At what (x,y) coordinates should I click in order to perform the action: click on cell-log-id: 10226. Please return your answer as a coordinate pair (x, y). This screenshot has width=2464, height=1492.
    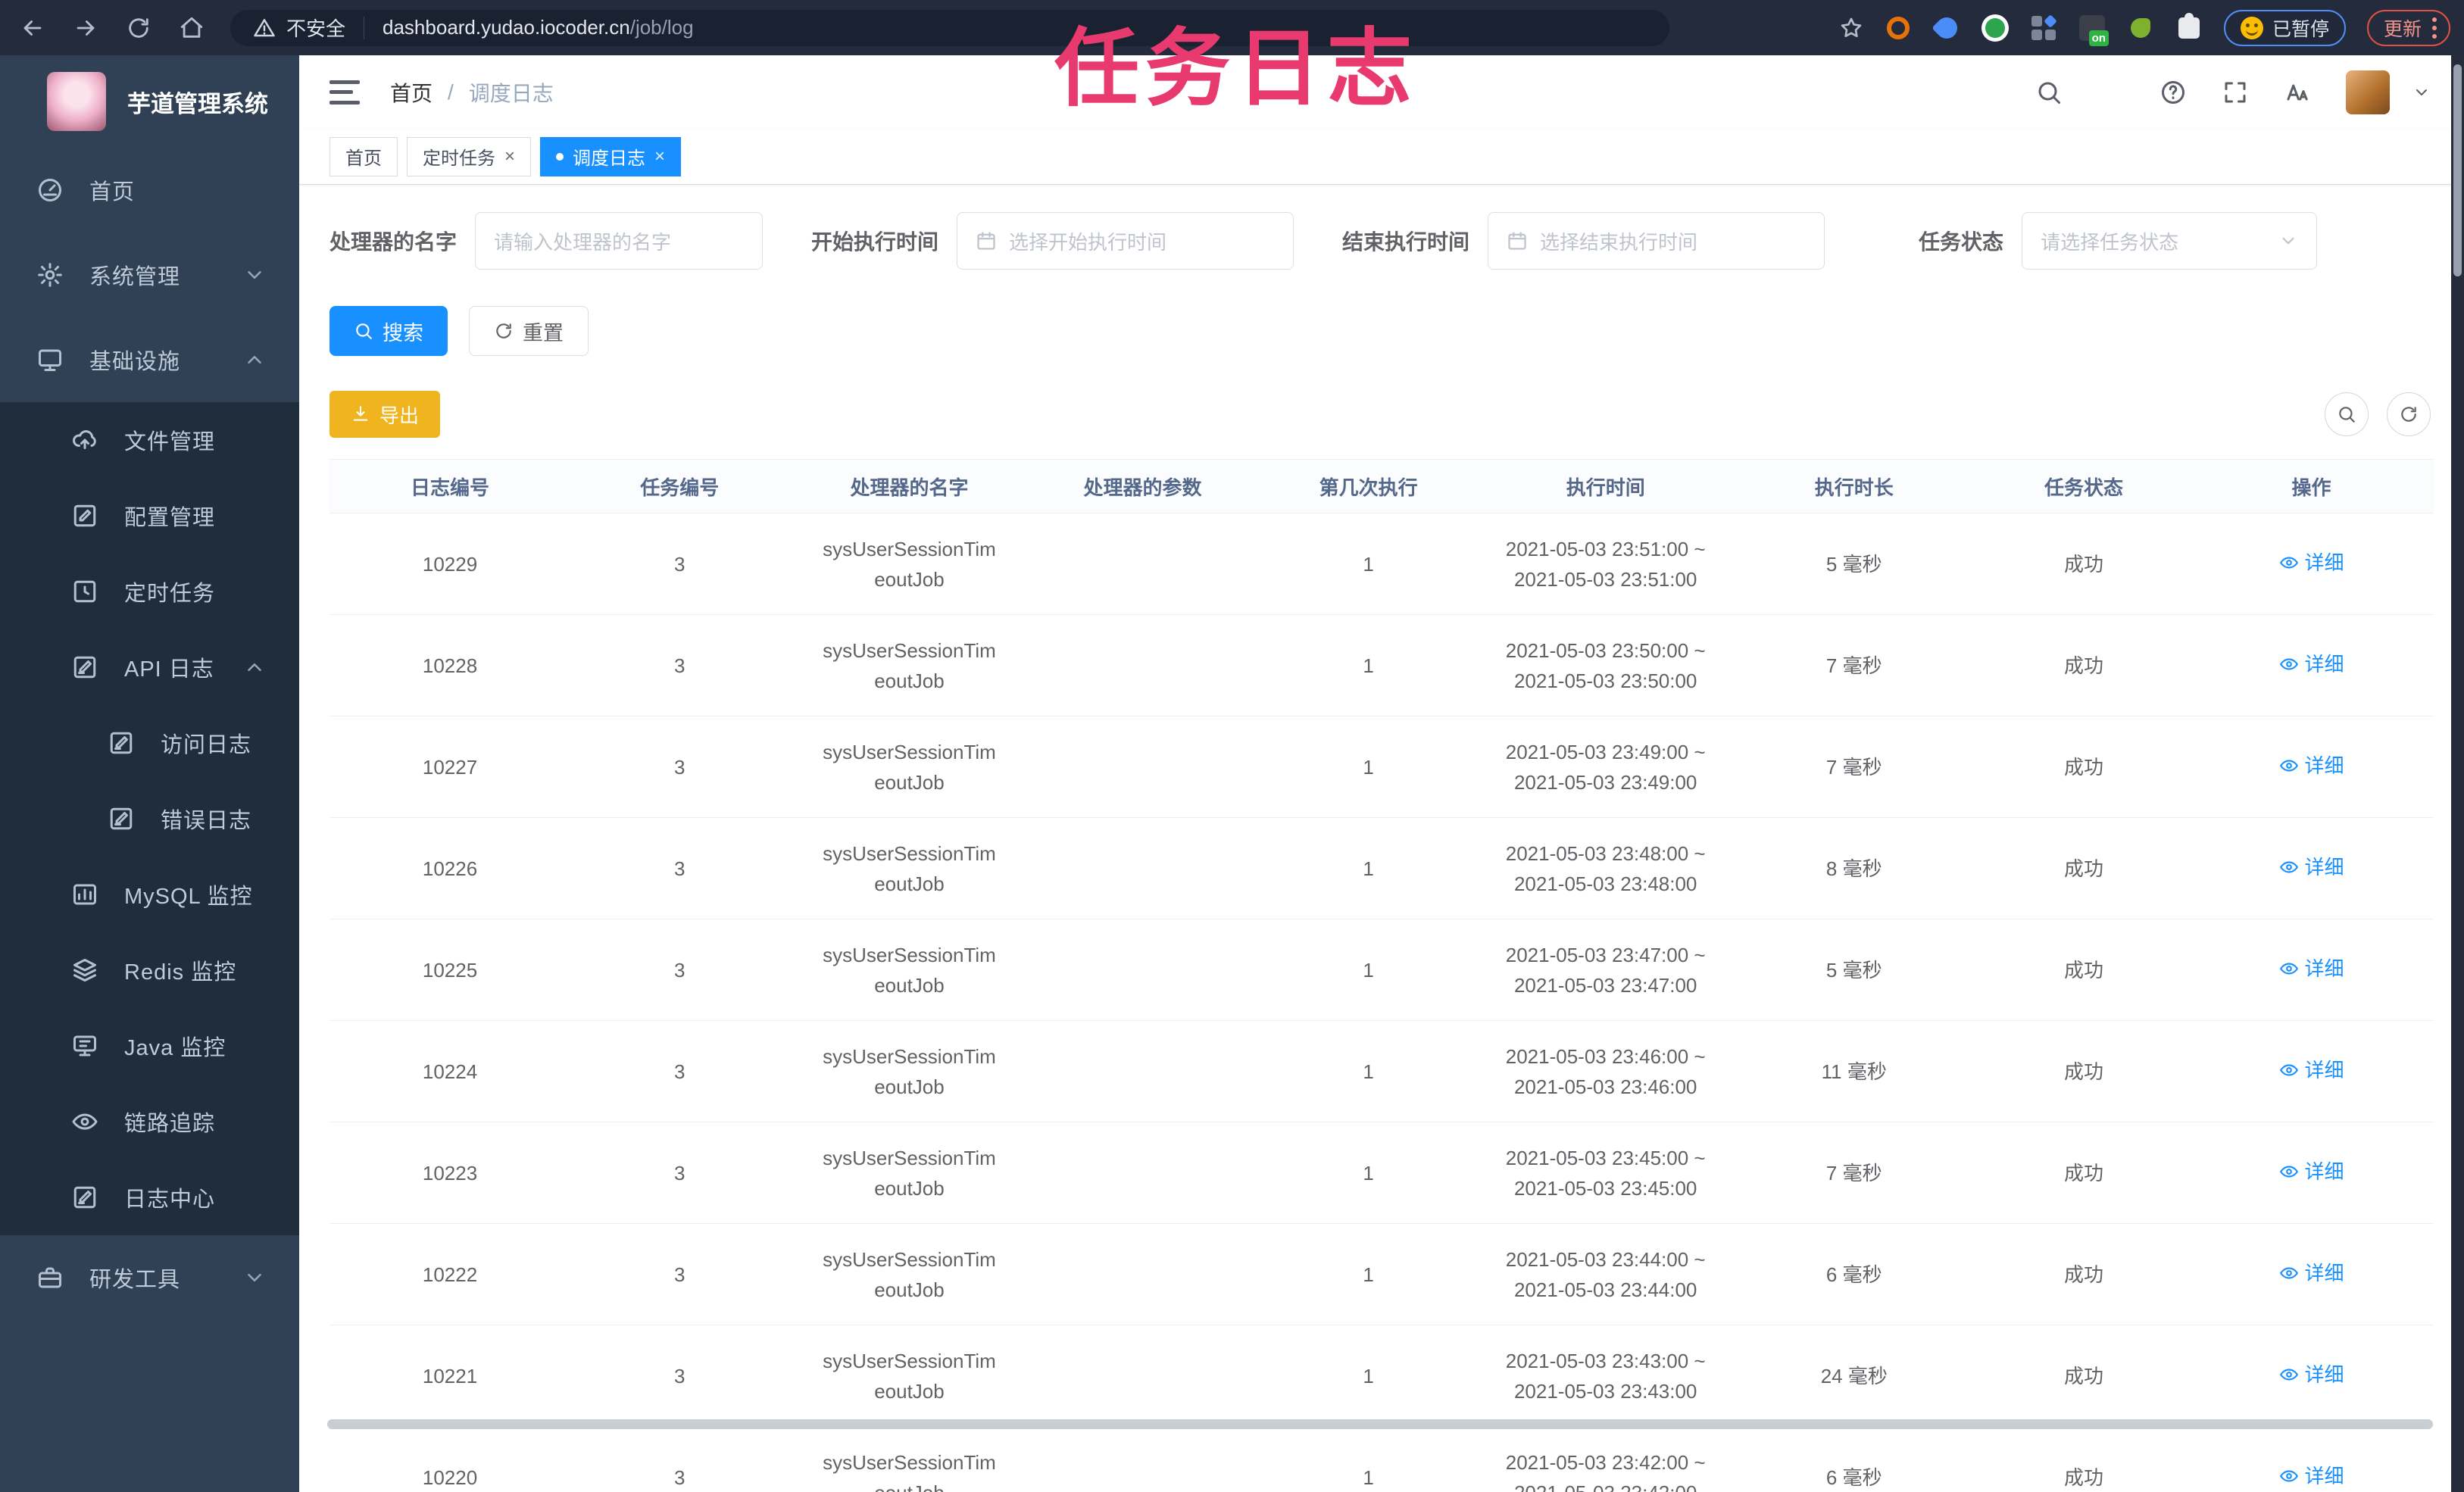
    Looking at the image, I should click on (450, 869).